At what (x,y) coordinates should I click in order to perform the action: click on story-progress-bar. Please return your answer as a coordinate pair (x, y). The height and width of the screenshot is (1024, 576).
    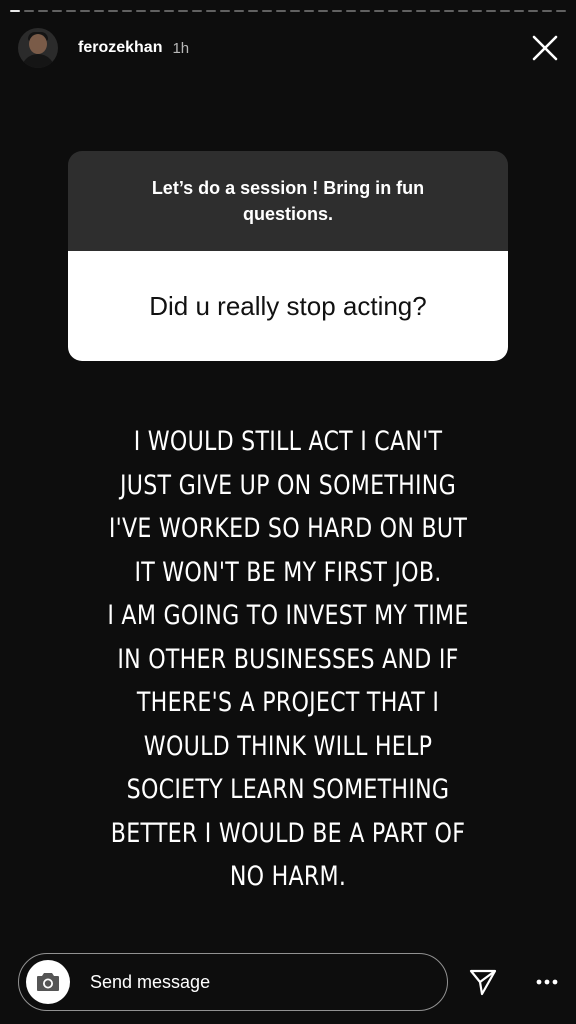
    Looking at the image, I should click on (288, 11).